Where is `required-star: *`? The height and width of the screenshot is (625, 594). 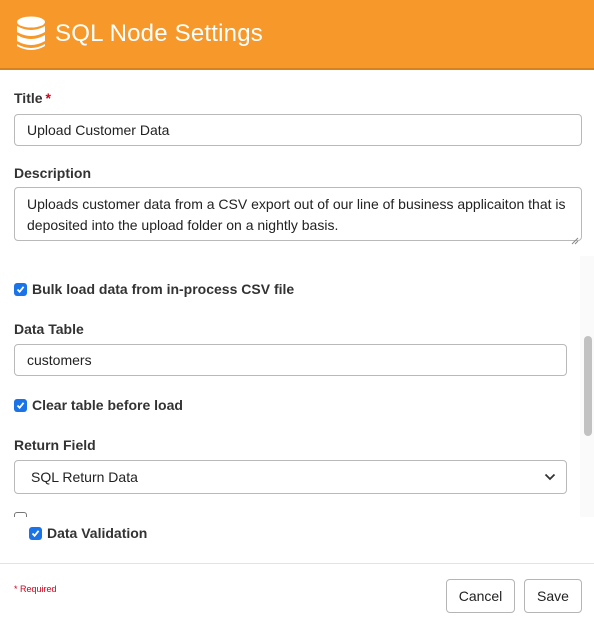
required-star: * is located at coordinates (48, 98).